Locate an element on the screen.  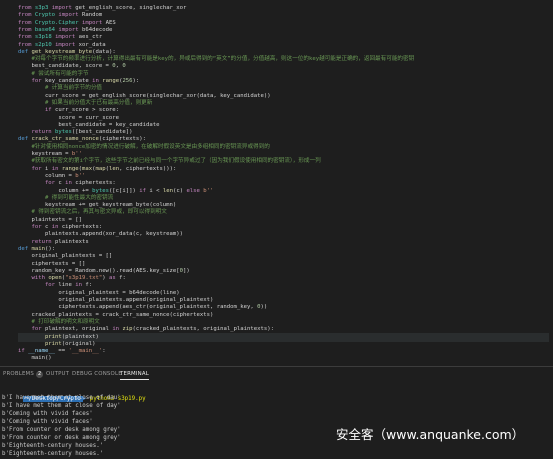
code-token: i is located at coordinates (48, 168).